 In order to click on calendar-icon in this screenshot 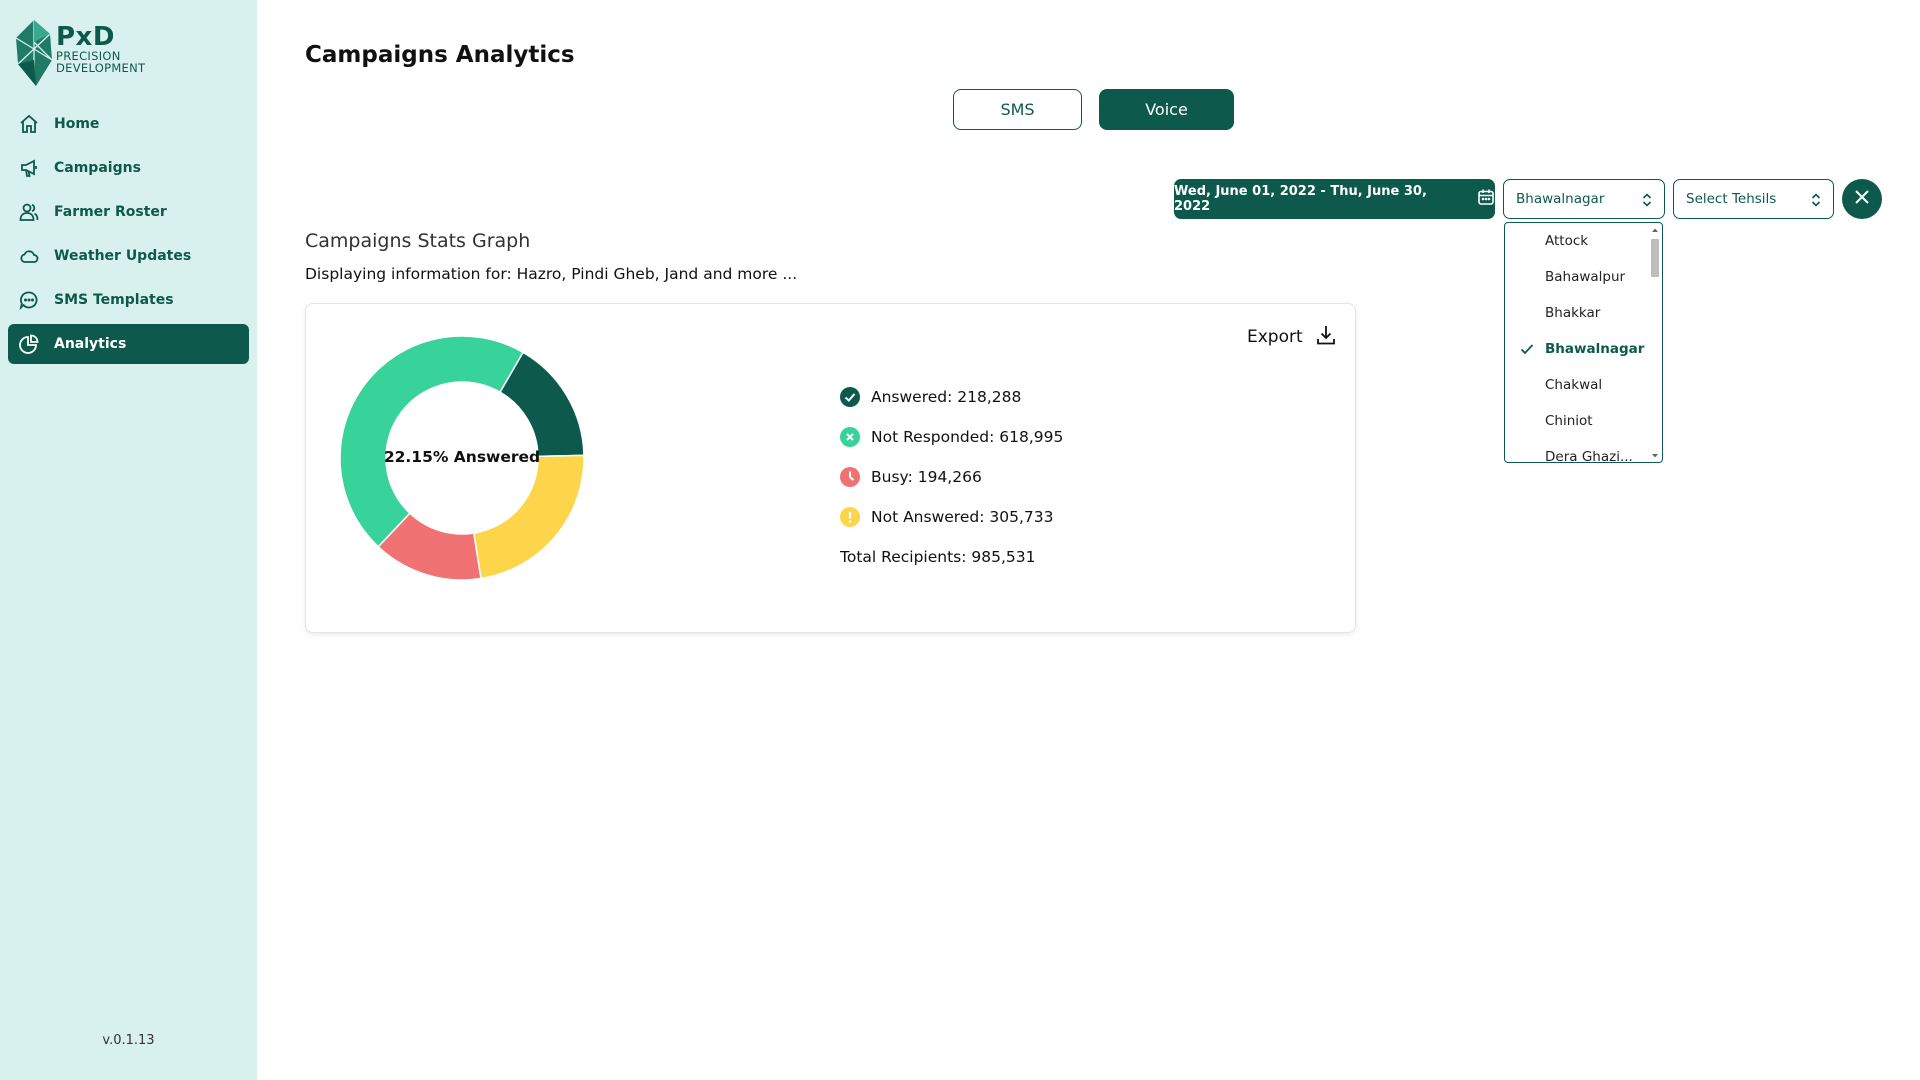, I will do `click(1486, 199)`.